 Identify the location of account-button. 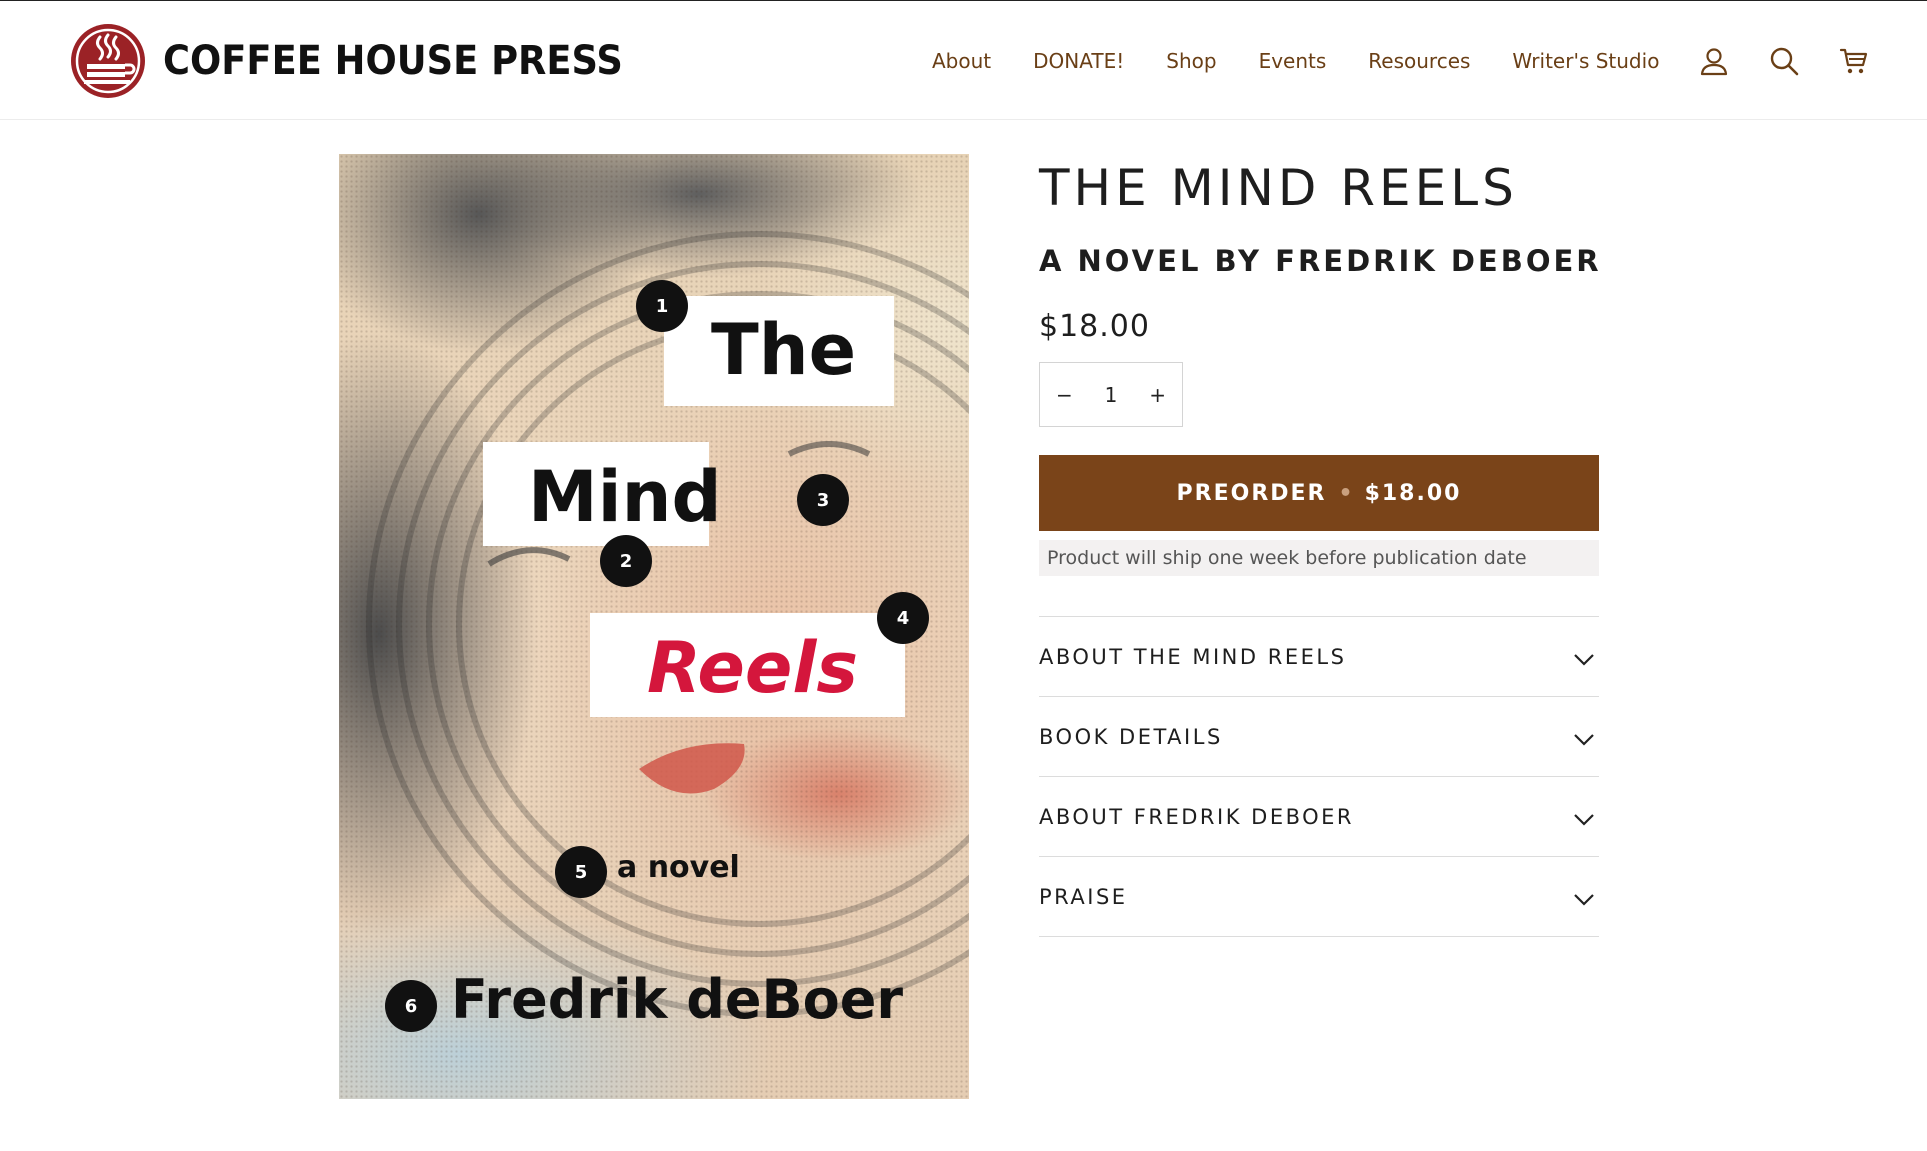
(1714, 61).